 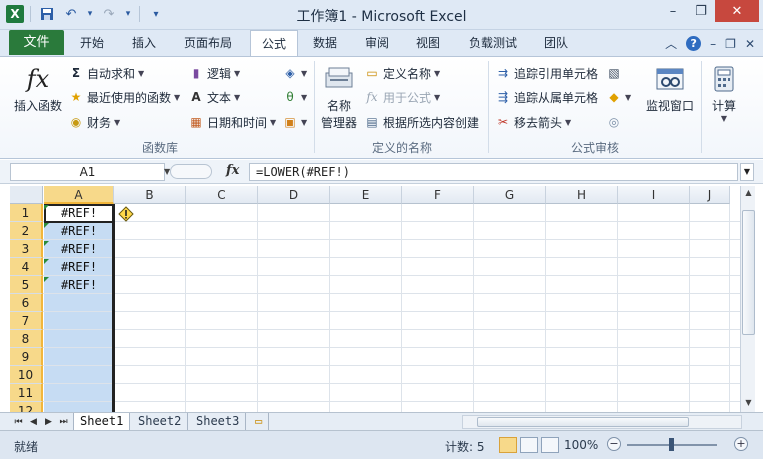 What do you see at coordinates (618, 97) in the screenshot?
I see `error-checking-button: ◆ ▼` at bounding box center [618, 97].